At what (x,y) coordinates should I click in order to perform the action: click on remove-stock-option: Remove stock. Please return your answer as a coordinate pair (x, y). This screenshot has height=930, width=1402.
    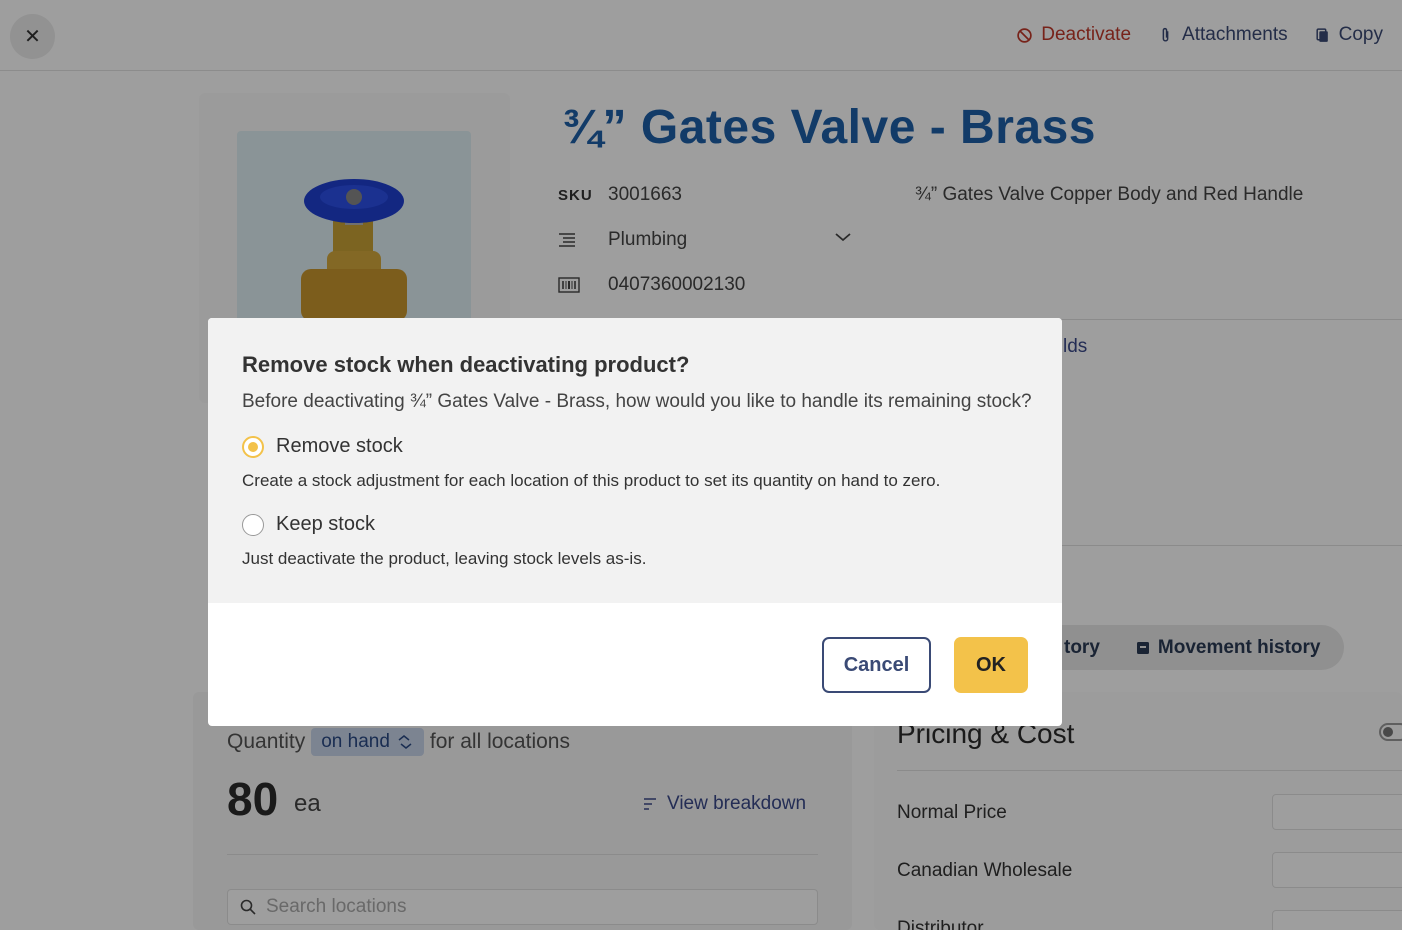
    Looking at the image, I should click on (322, 446).